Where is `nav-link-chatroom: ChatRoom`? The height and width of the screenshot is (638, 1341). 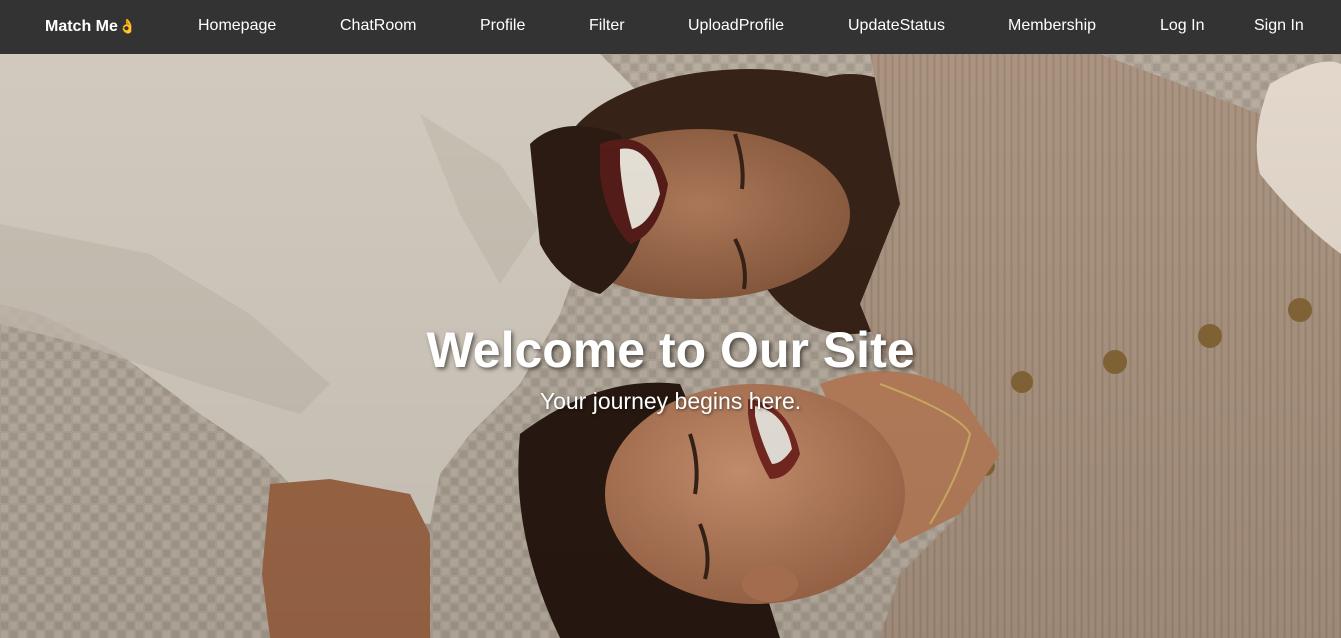
nav-link-chatroom: ChatRoom is located at coordinates (378, 26).